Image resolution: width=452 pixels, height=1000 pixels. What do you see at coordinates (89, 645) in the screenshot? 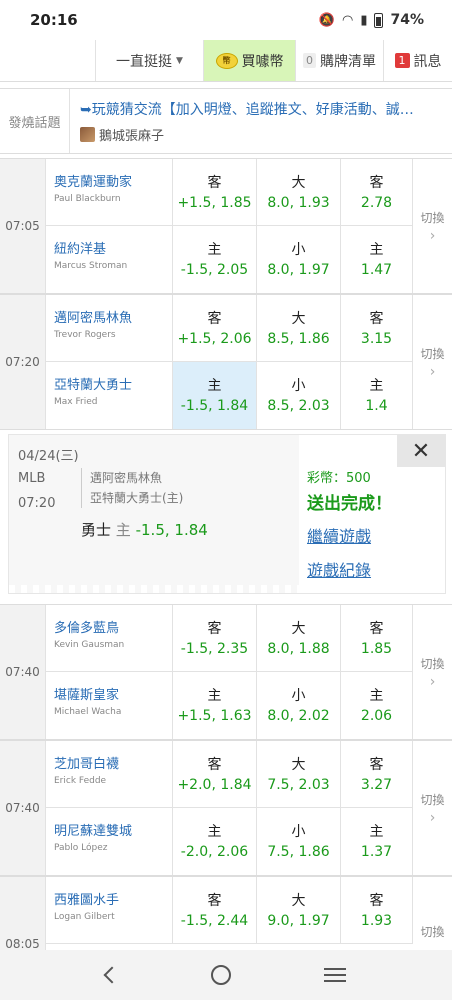
I see `pitcher-name: Kevin Gausman` at bounding box center [89, 645].